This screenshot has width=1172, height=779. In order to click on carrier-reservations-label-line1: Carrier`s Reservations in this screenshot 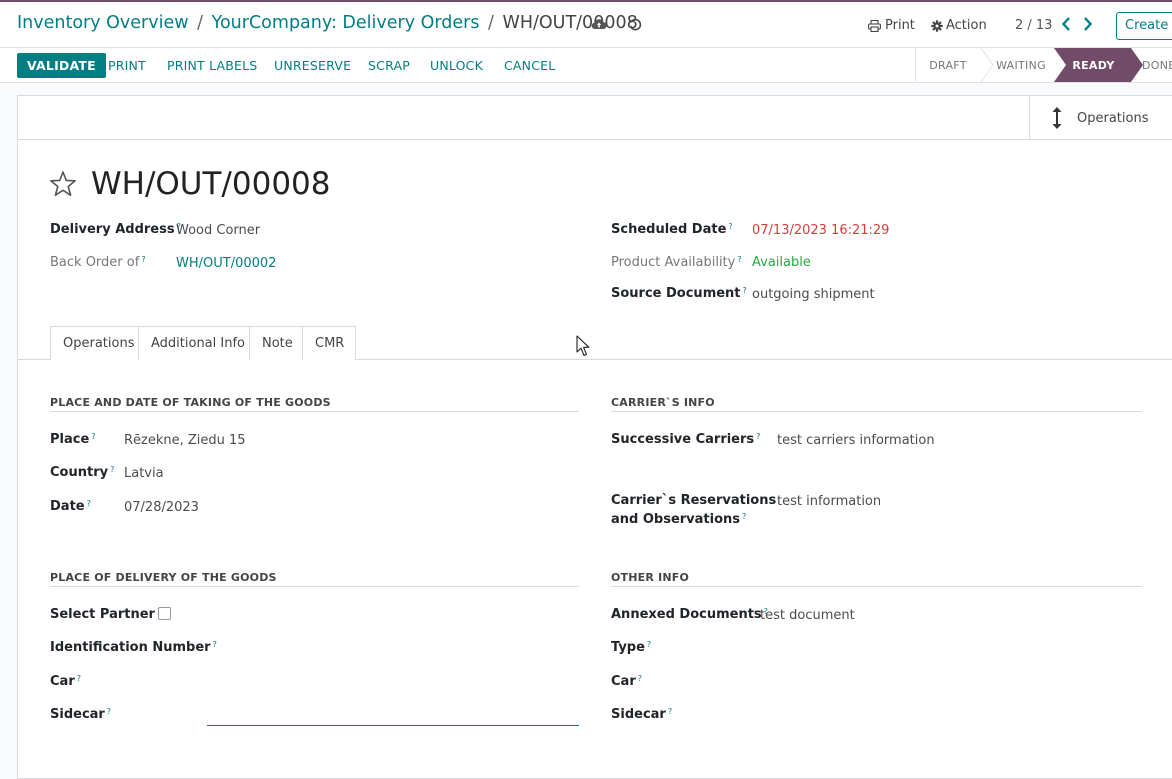, I will do `click(694, 500)`.